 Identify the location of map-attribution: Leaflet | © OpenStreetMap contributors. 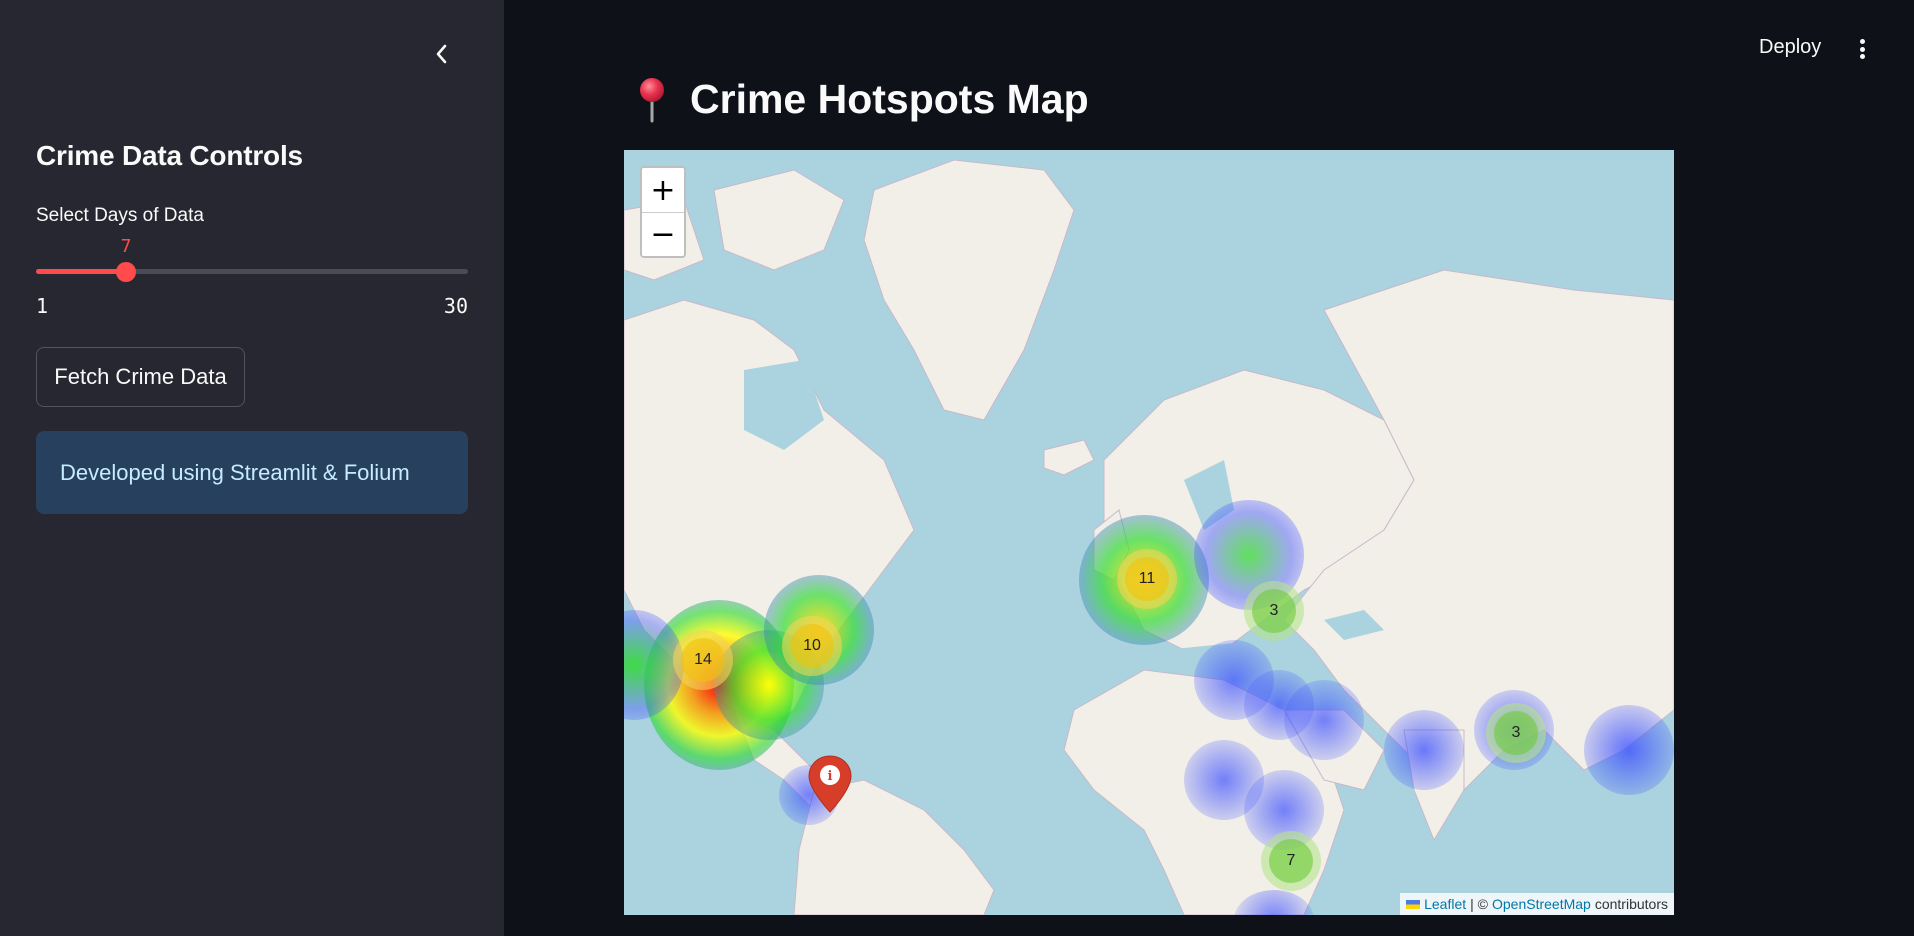
(1537, 904).